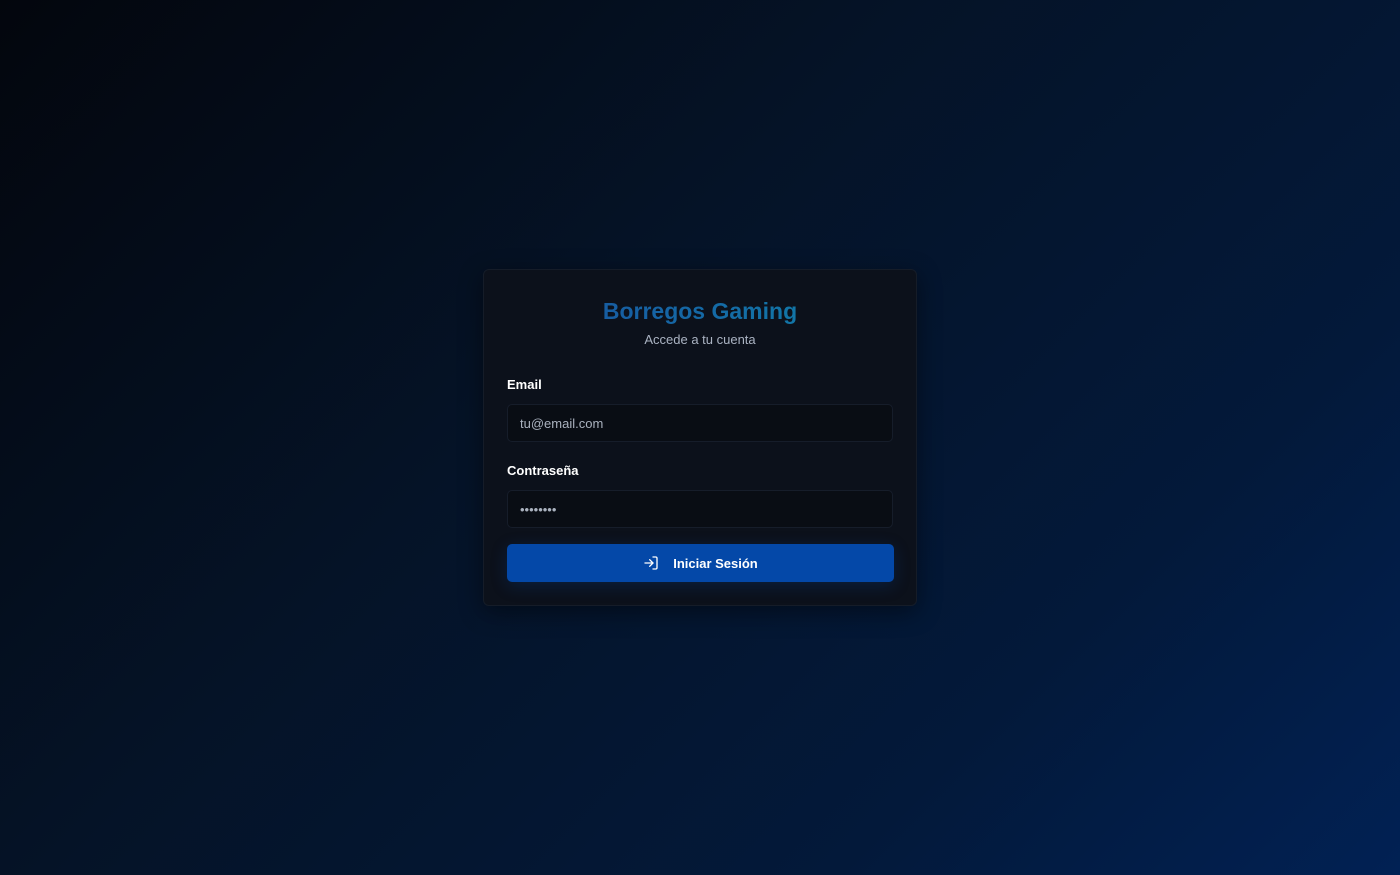 This screenshot has width=1400, height=875. I want to click on login-button: Iniciar Sesión, so click(700, 563).